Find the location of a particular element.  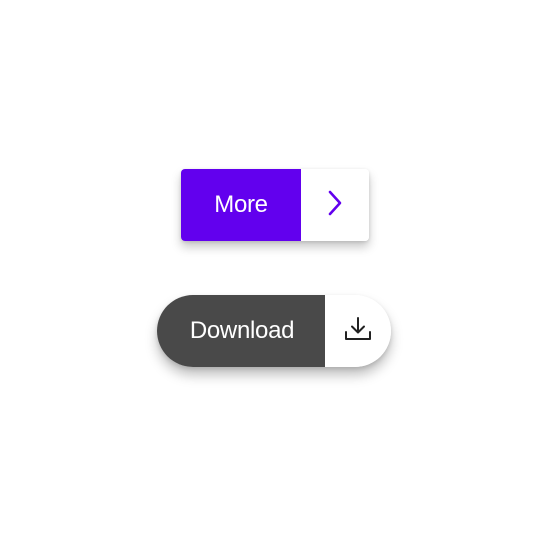

download-button-label-section: Download is located at coordinates (241, 331).